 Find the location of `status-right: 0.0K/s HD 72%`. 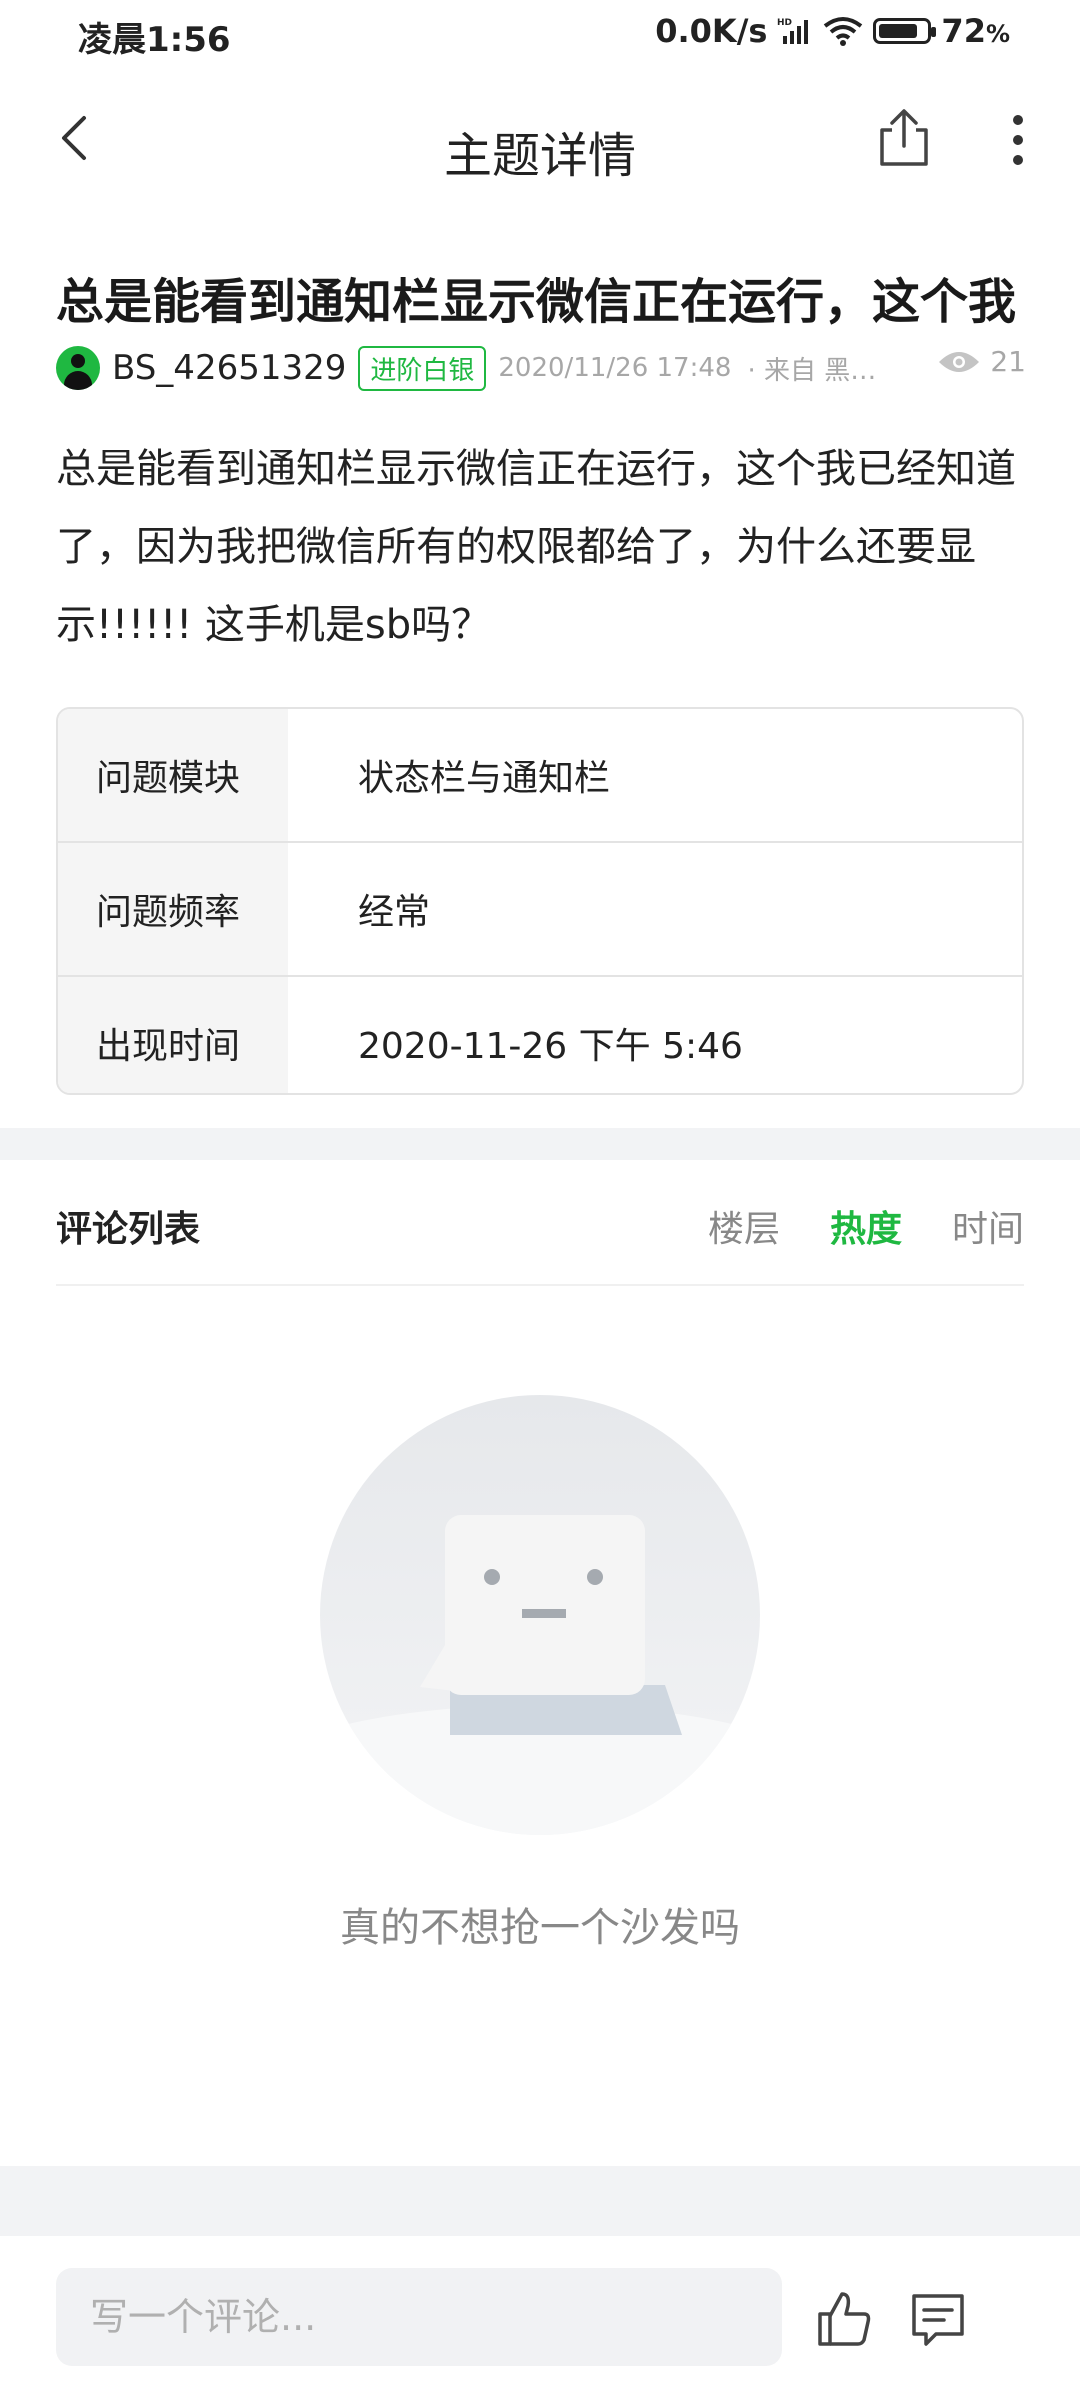

status-right: 0.0K/s HD 72% is located at coordinates (832, 31).